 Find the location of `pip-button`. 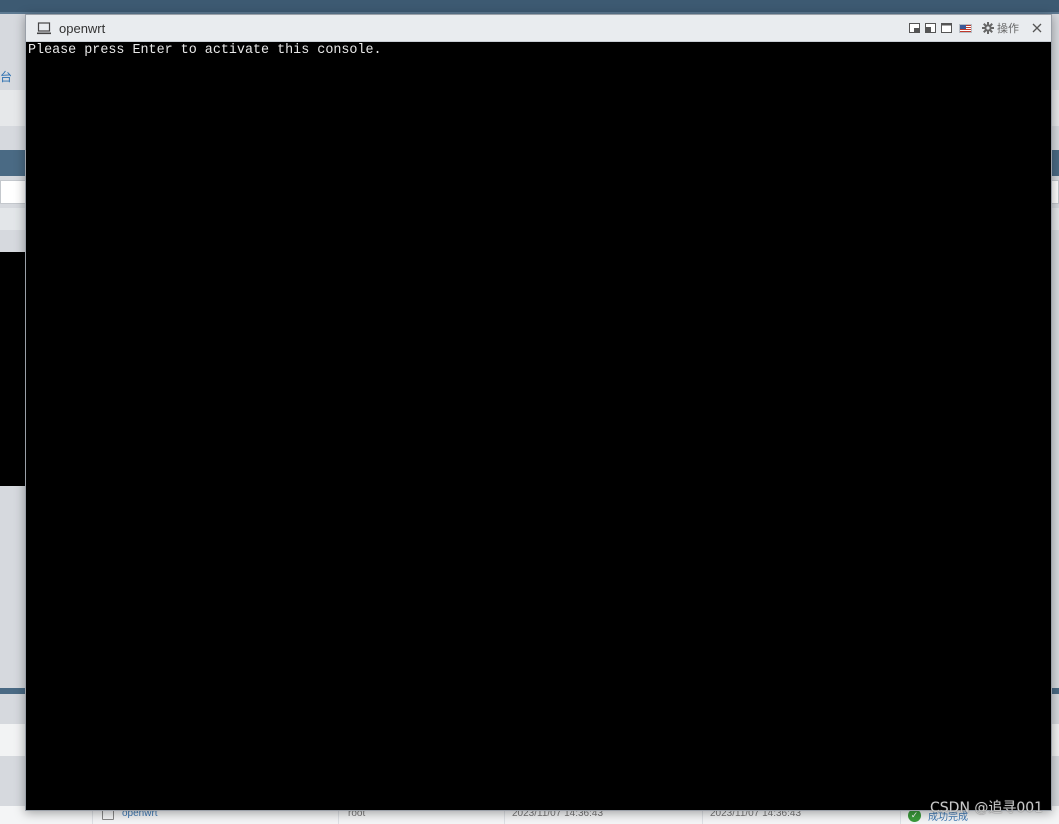

pip-button is located at coordinates (914, 28).